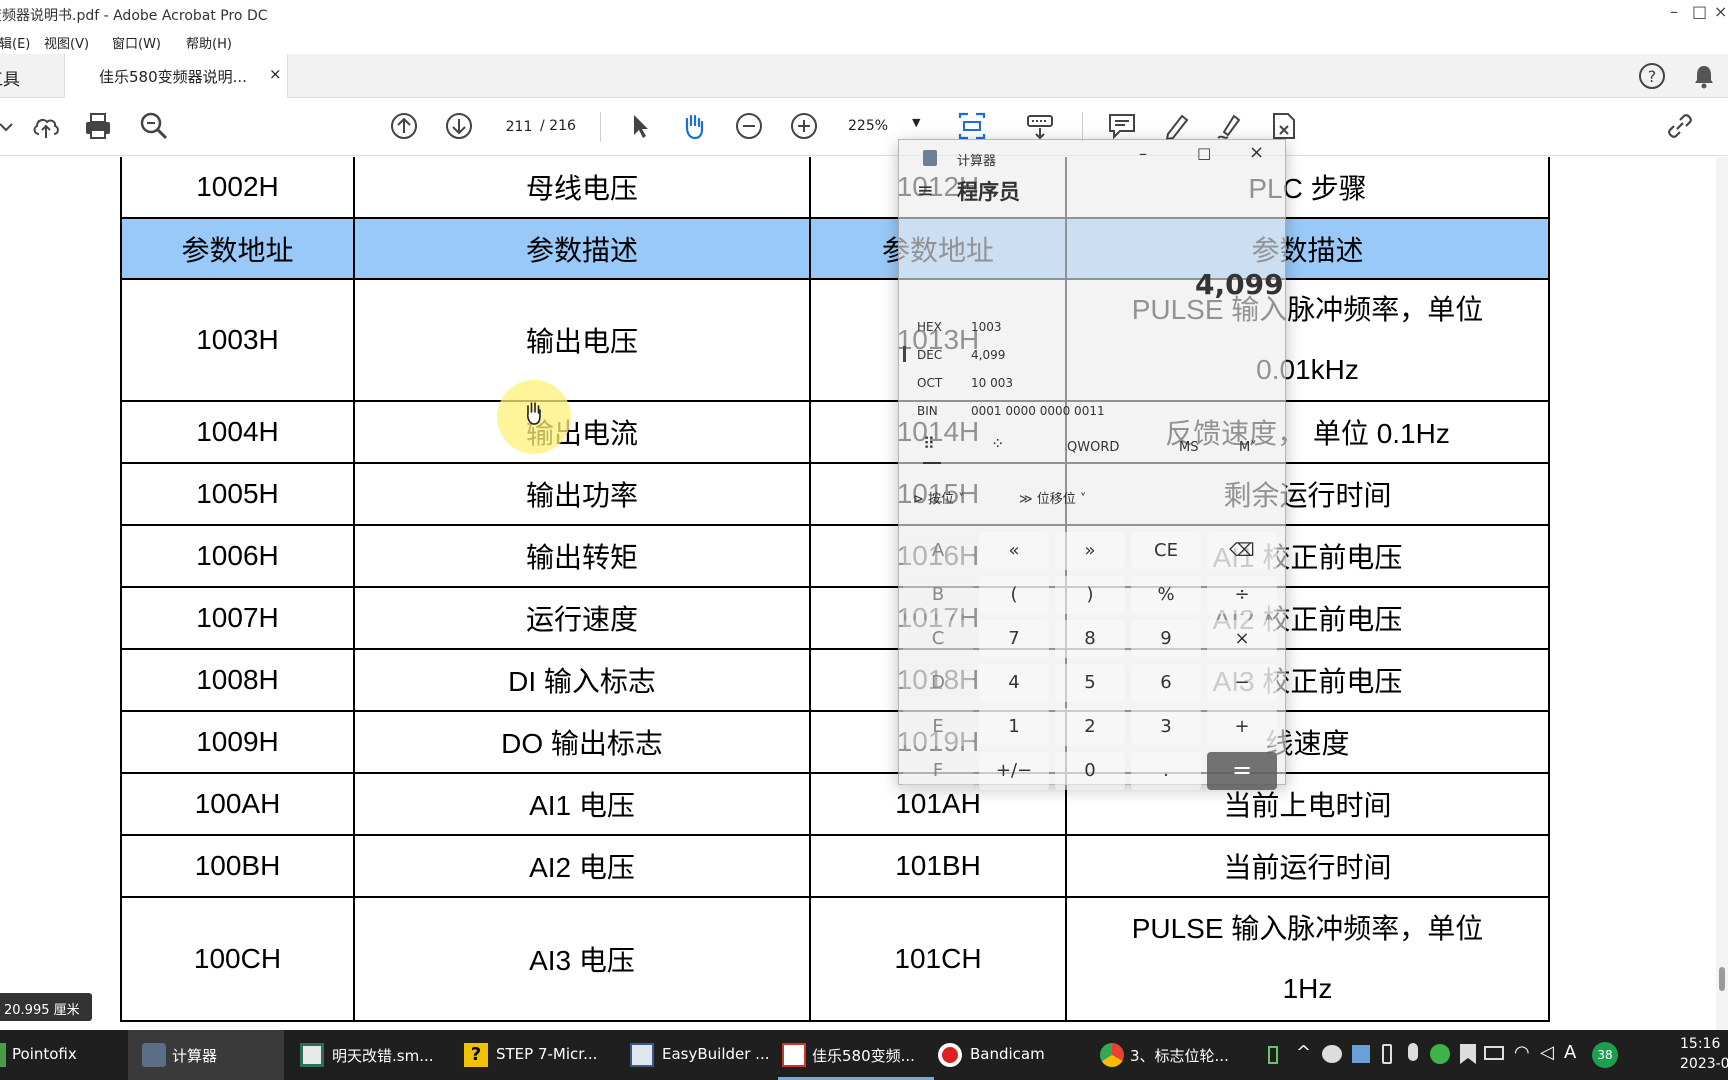 This screenshot has width=1728, height=1080. I want to click on menu-help: 帮助(H), so click(209, 42).